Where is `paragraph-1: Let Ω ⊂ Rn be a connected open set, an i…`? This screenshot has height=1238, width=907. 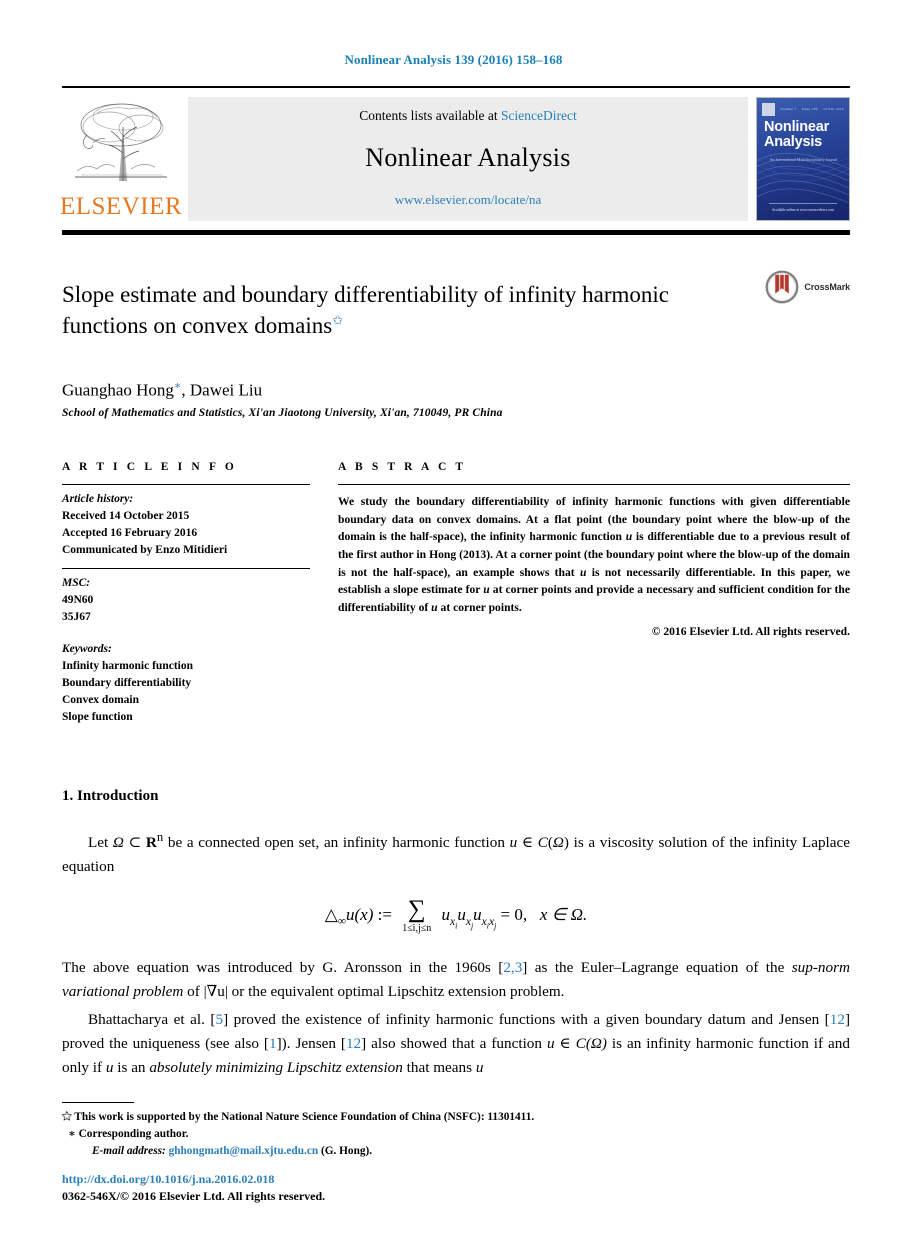
paragraph-1: Let Ω ⊂ Rn be a connected open set, an i… is located at coordinates (456, 853).